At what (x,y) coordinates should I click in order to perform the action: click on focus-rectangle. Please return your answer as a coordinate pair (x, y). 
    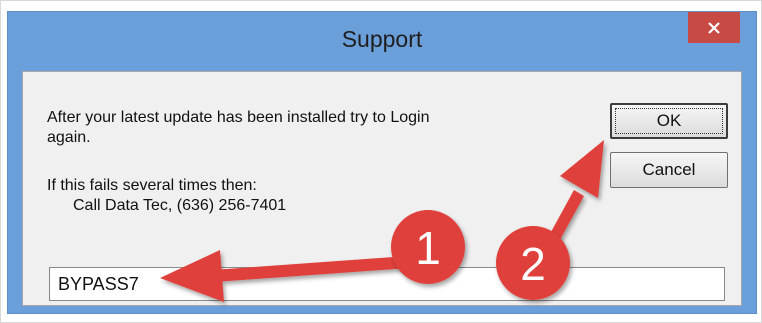
    Looking at the image, I should click on (669, 121).